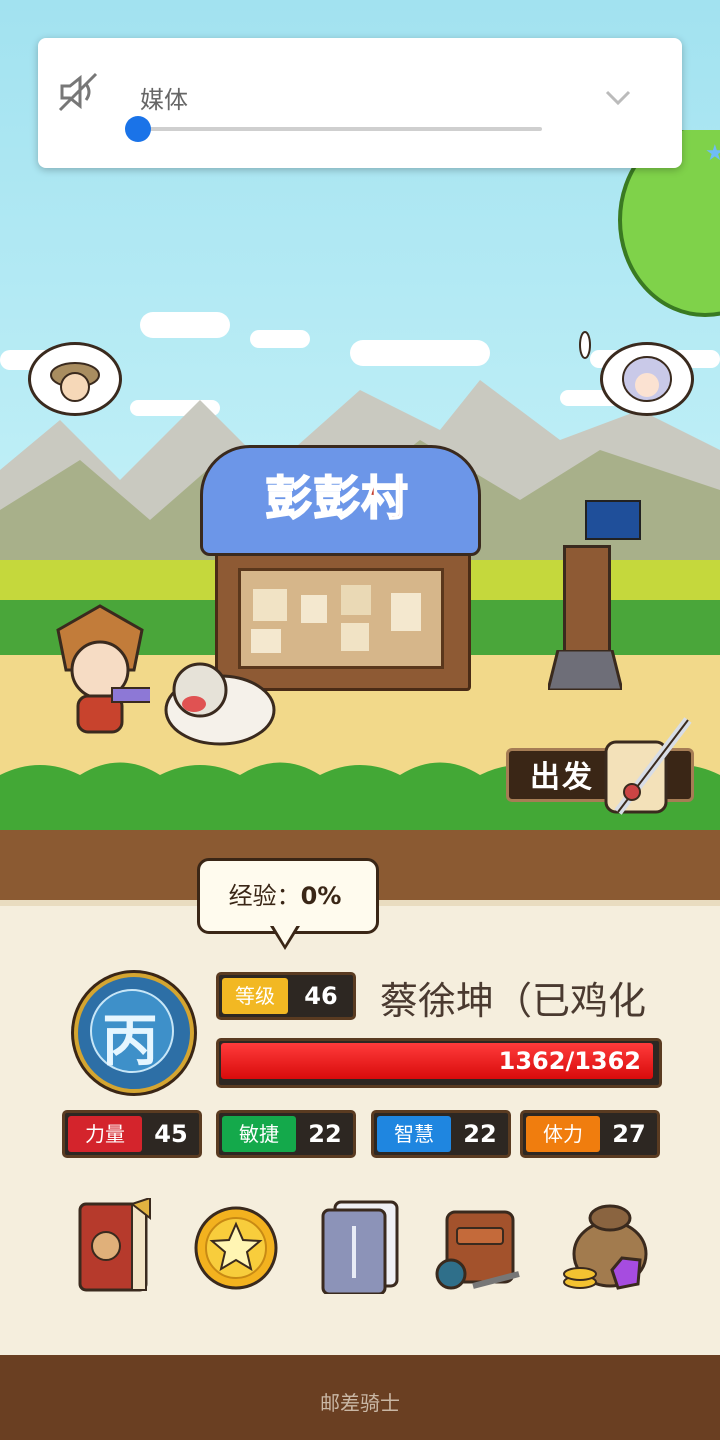 Image resolution: width=720 pixels, height=1440 pixels. What do you see at coordinates (569, 1061) in the screenshot?
I see `hp-text: 1362/1362` at bounding box center [569, 1061].